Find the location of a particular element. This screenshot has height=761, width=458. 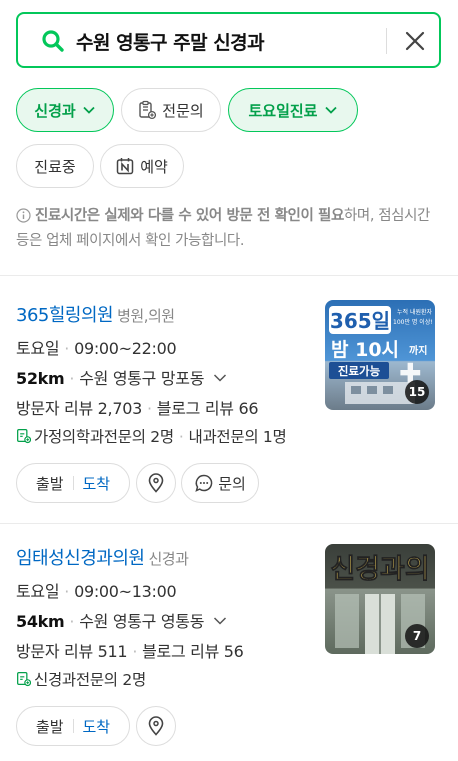

reviews-line: 방문자 리뷰 2,703 · 블로그 리뷰 66 is located at coordinates (137, 408).